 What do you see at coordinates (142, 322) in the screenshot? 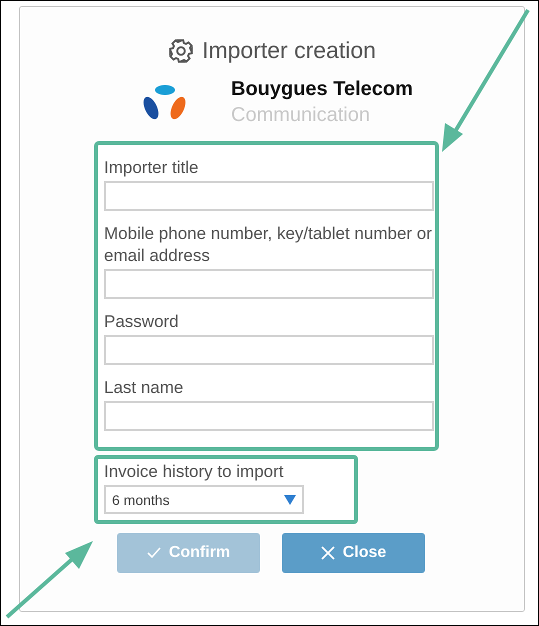
I see `field-label: Password` at bounding box center [142, 322].